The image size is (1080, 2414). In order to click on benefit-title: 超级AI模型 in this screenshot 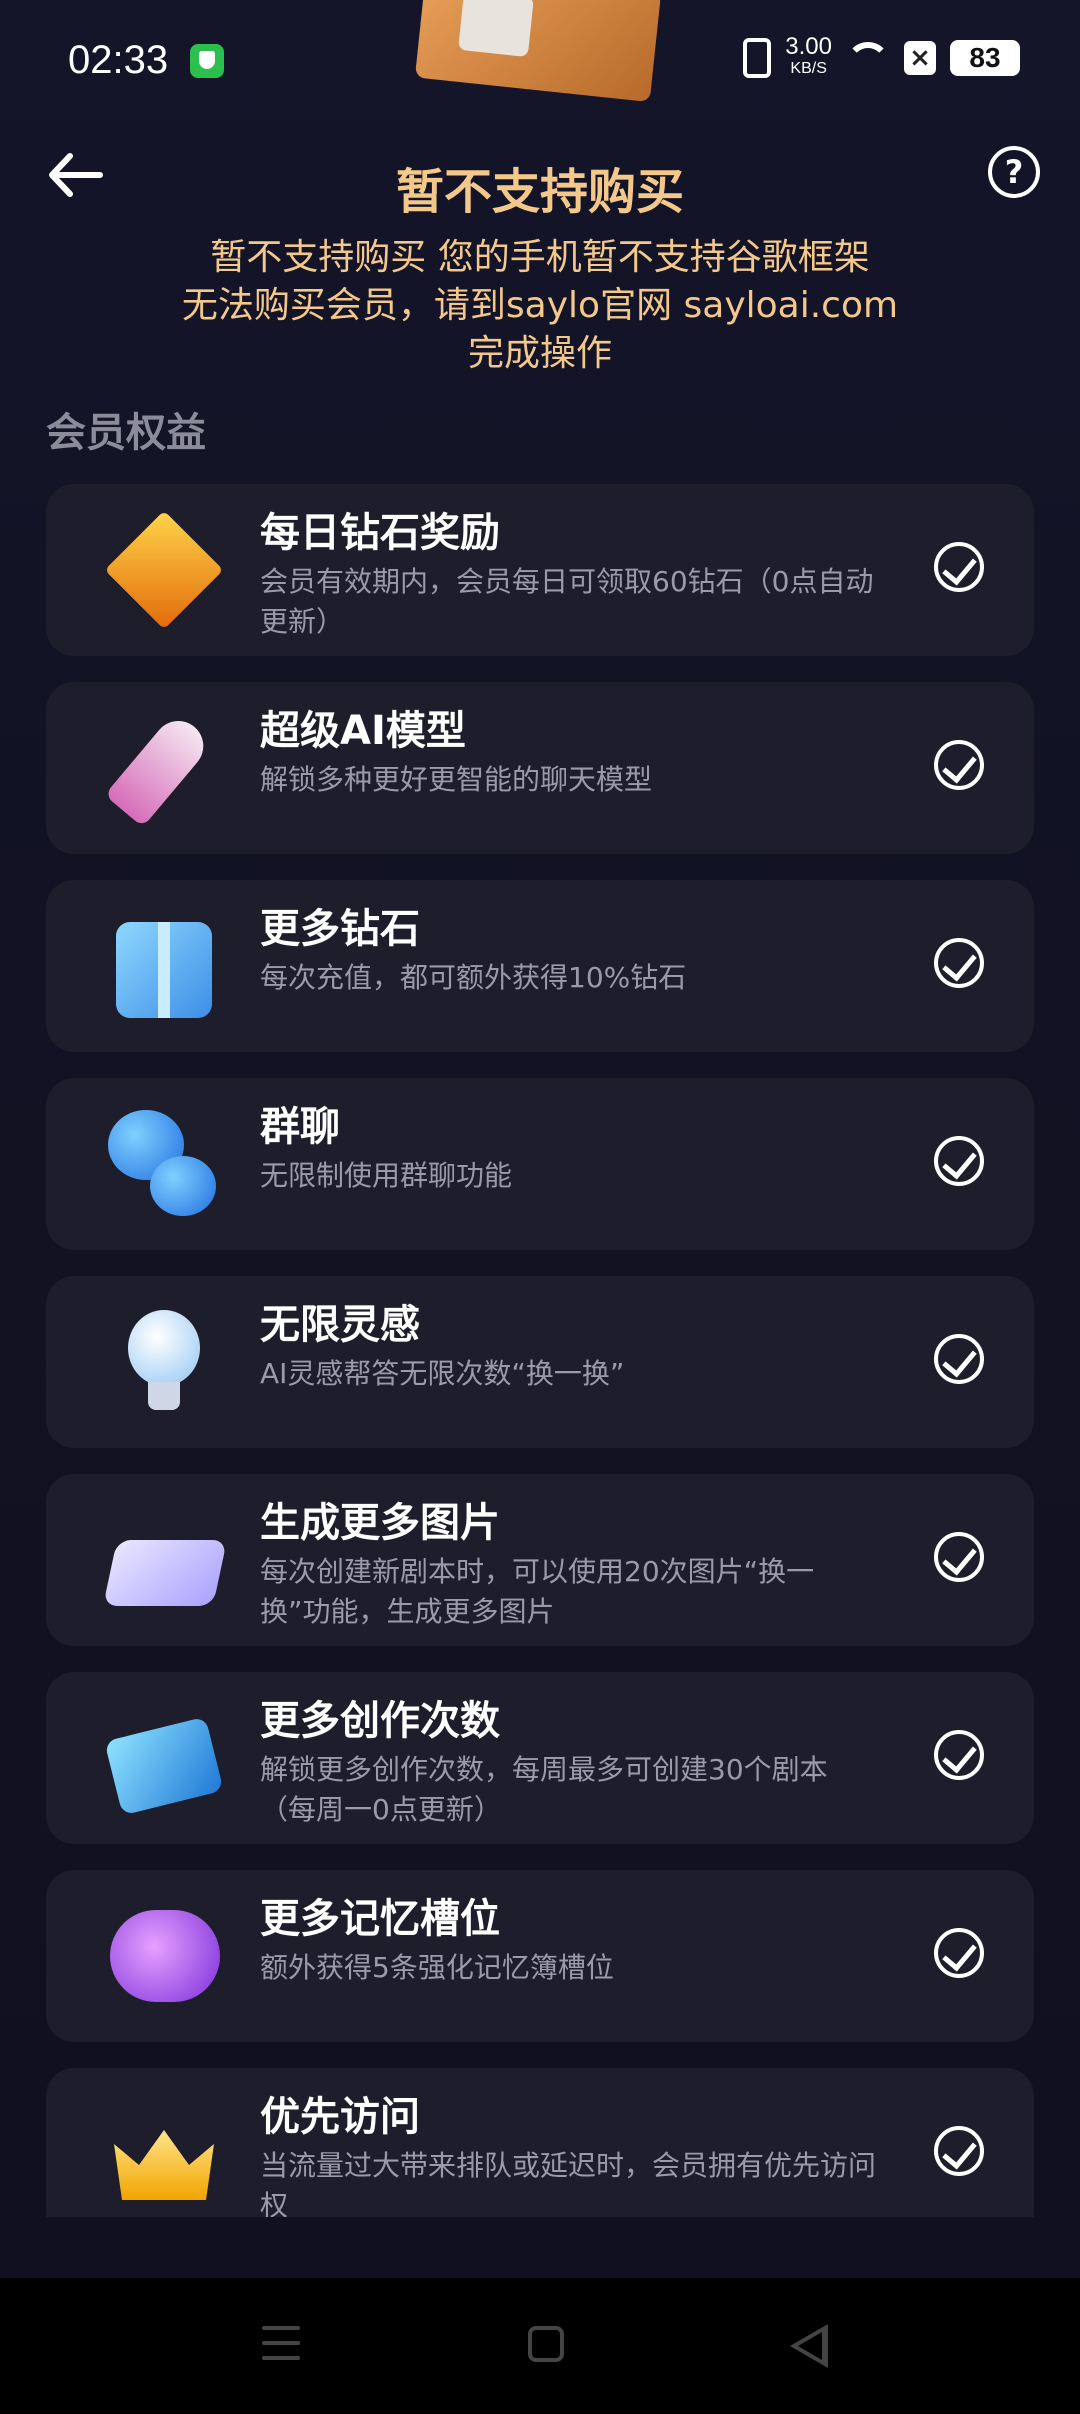, I will do `click(363, 731)`.